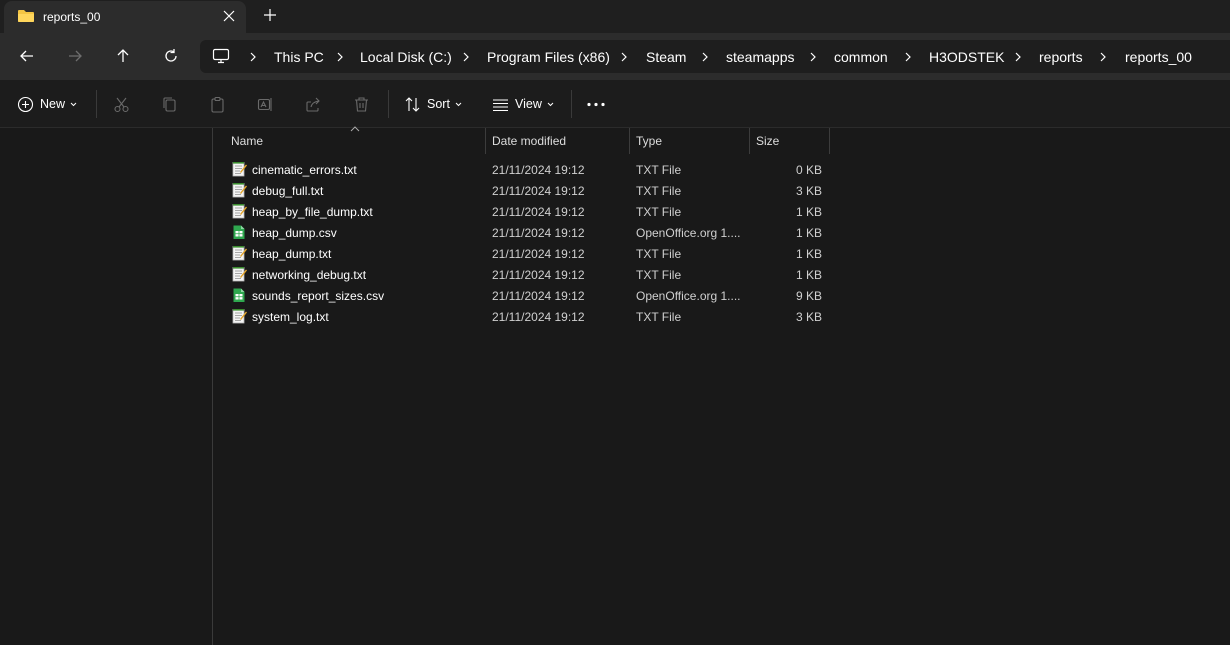 Image resolution: width=1230 pixels, height=645 pixels. What do you see at coordinates (290, 317) in the screenshot?
I see `file-name: system_log.txt` at bounding box center [290, 317].